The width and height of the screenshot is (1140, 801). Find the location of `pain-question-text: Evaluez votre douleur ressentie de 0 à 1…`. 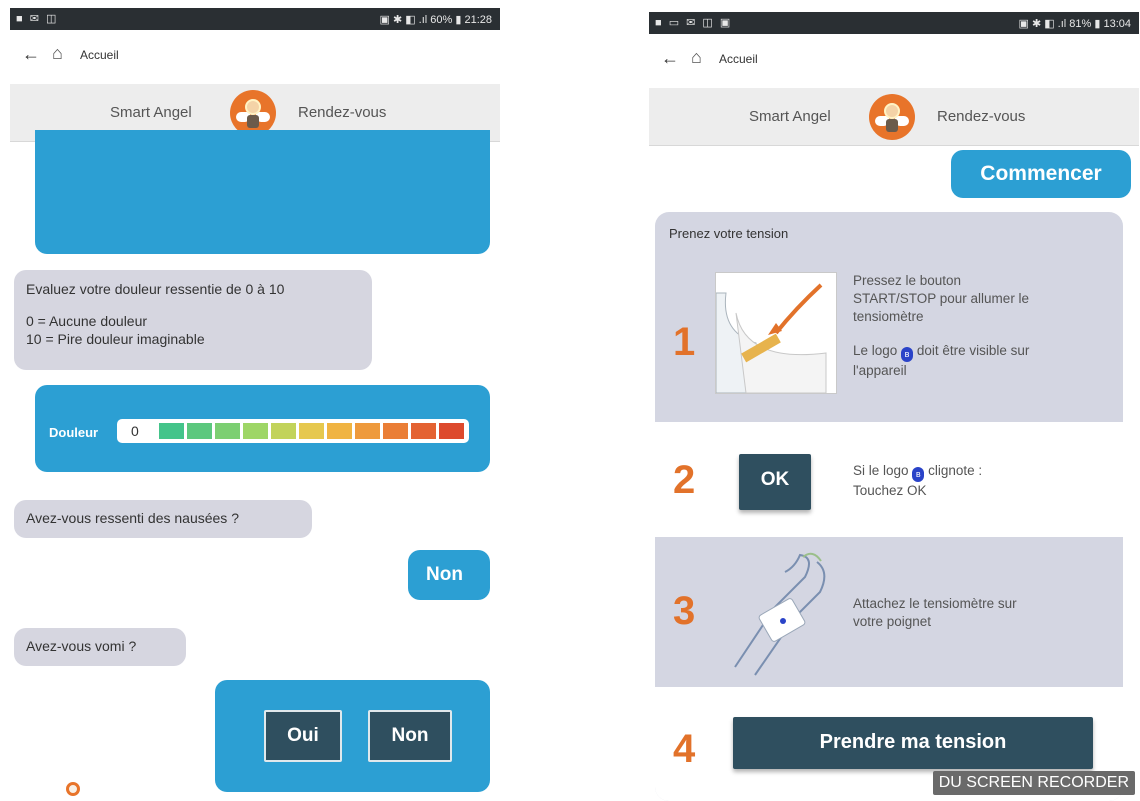

pain-question-text: Evaluez votre douleur ressentie de 0 à 1… is located at coordinates (155, 289).